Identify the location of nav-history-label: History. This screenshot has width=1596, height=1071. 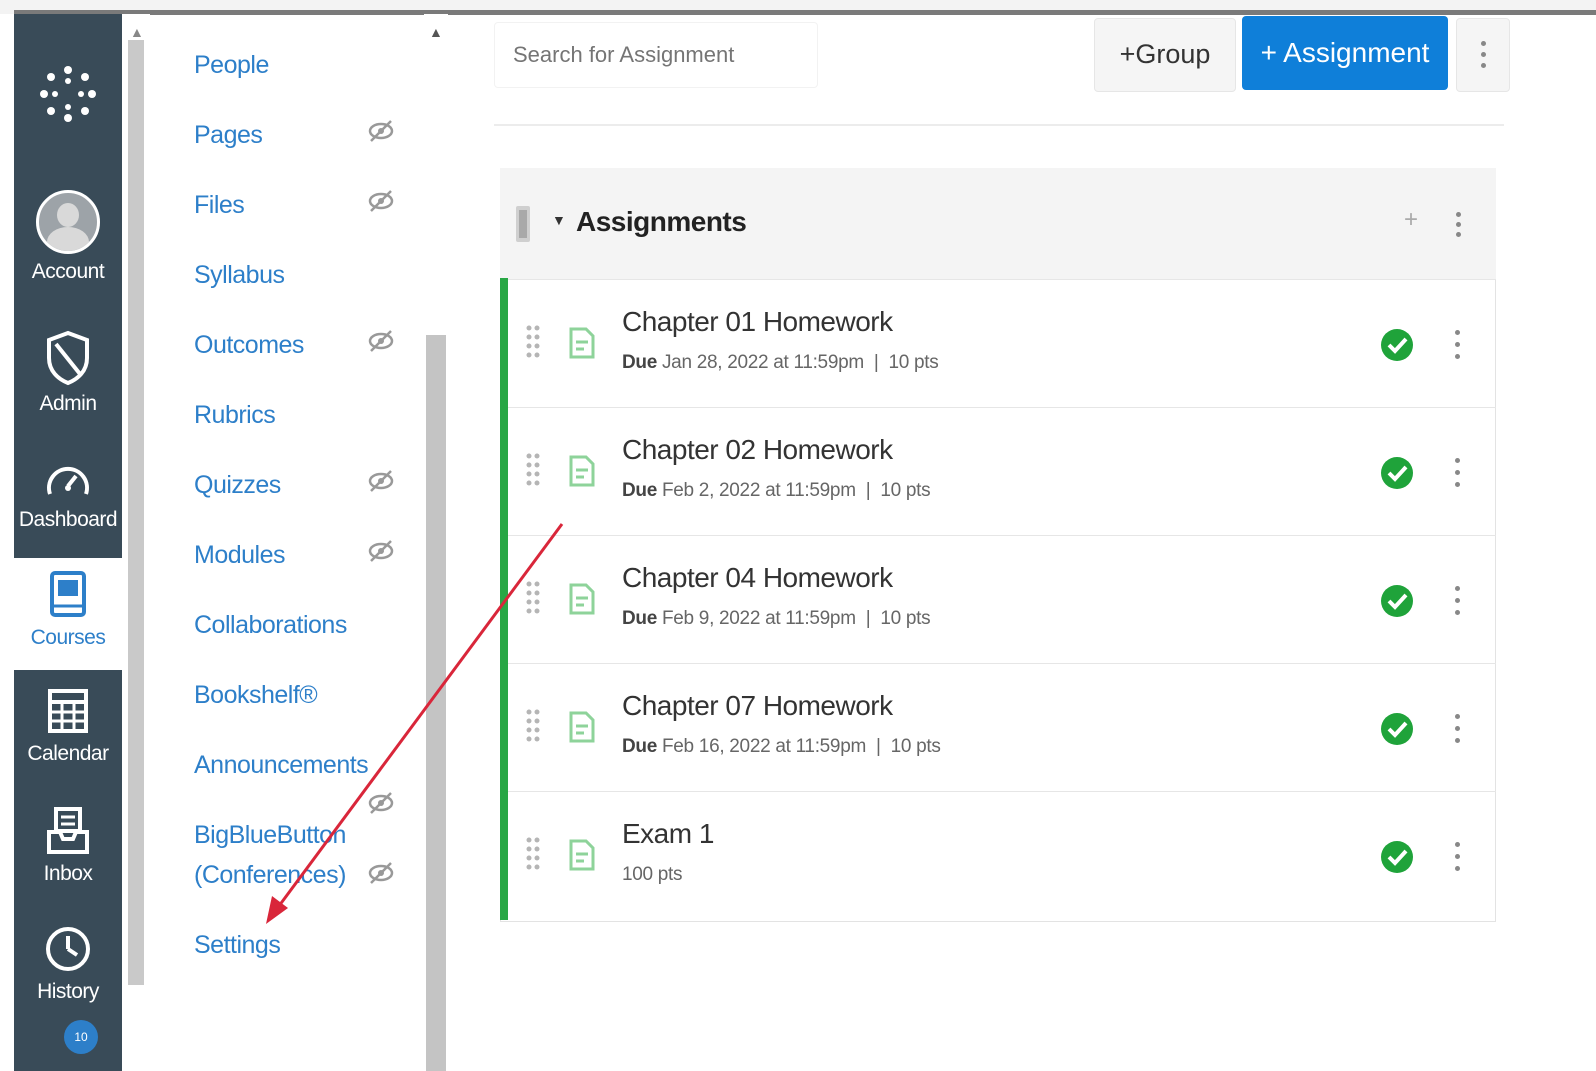
(68, 991).